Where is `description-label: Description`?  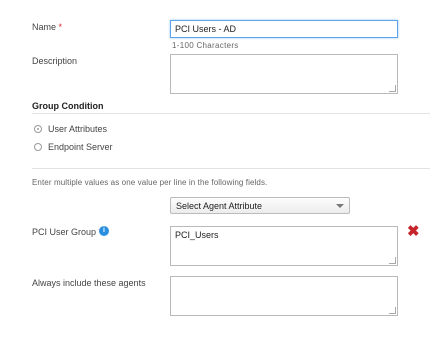
description-label: Description is located at coordinates (55, 61).